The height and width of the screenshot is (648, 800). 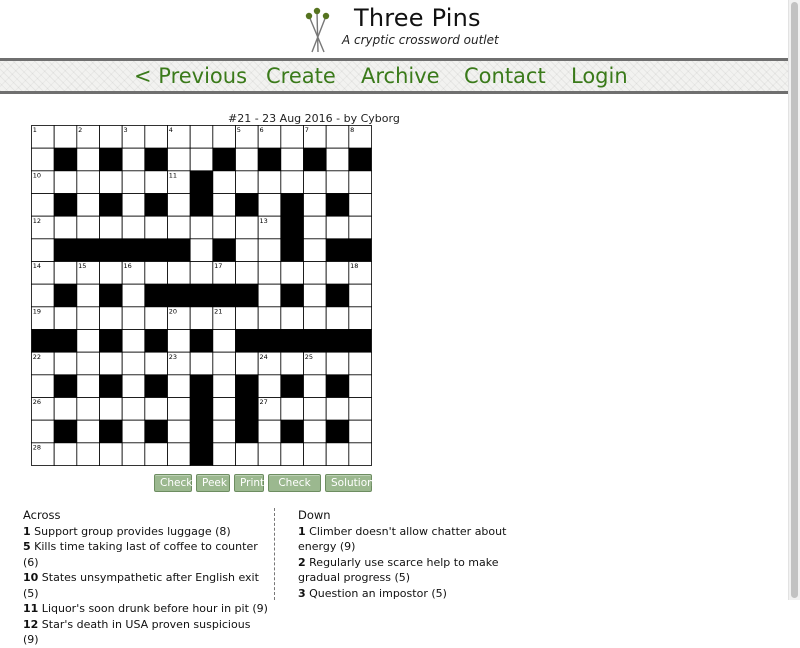 I want to click on scrollbar-thumb, so click(x=794, y=300).